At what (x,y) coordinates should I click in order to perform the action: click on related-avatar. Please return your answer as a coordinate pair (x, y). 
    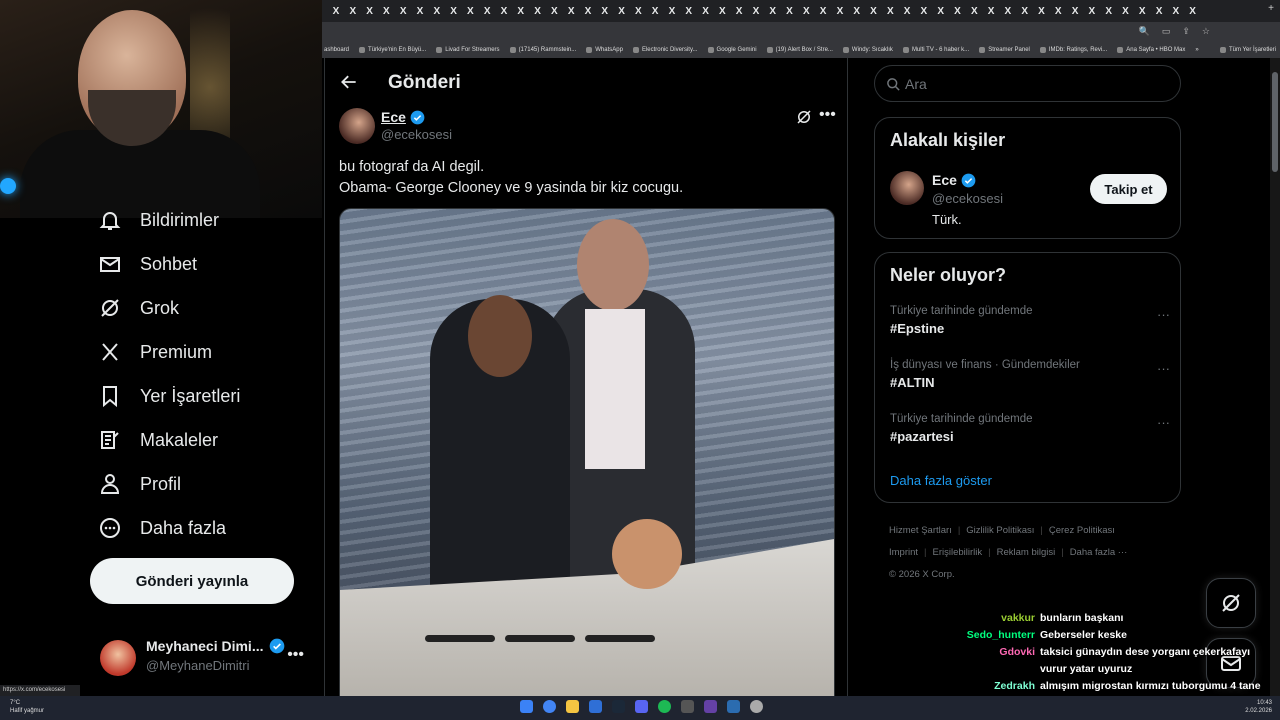
    Looking at the image, I should click on (907, 188).